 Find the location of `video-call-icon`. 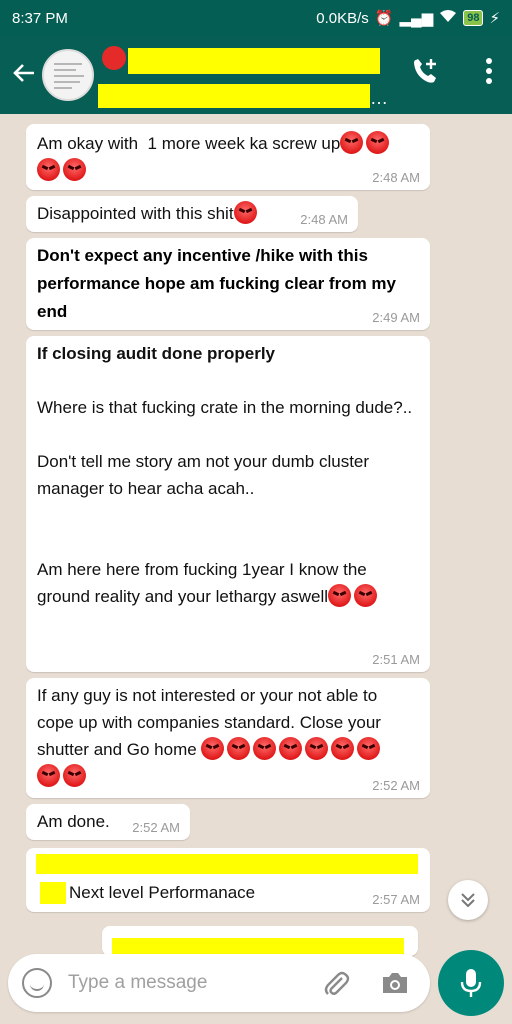

video-call-icon is located at coordinates (425, 73).